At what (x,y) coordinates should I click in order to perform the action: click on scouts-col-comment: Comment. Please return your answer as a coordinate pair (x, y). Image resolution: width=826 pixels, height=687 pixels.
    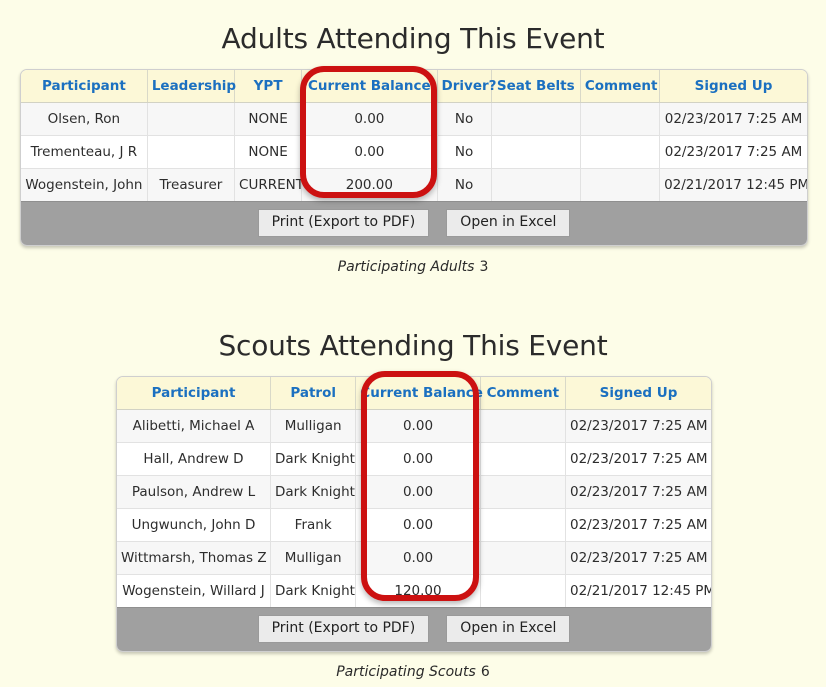
    Looking at the image, I should click on (523, 393).